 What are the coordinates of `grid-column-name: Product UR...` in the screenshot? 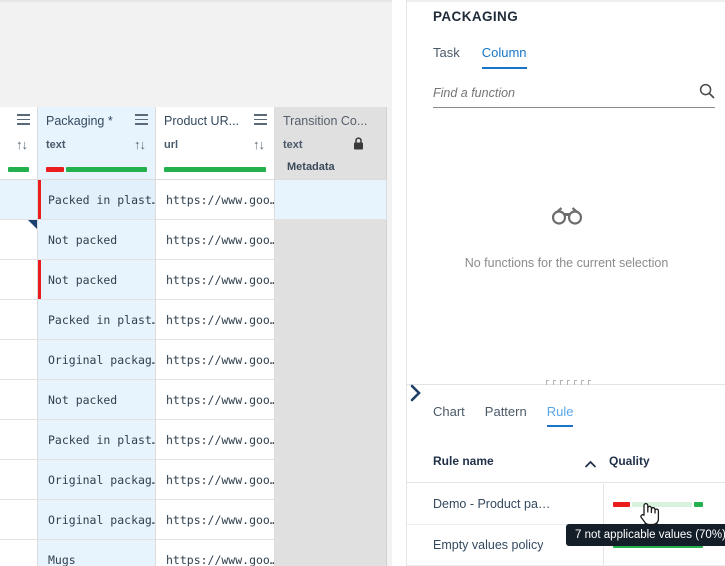 It's located at (202, 121).